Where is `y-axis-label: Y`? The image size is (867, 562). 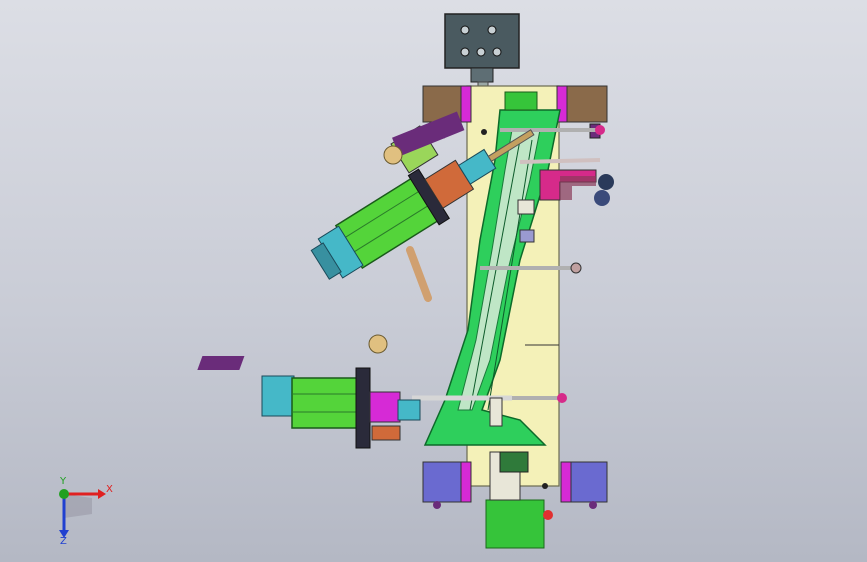 y-axis-label: Y is located at coordinates (63, 481).